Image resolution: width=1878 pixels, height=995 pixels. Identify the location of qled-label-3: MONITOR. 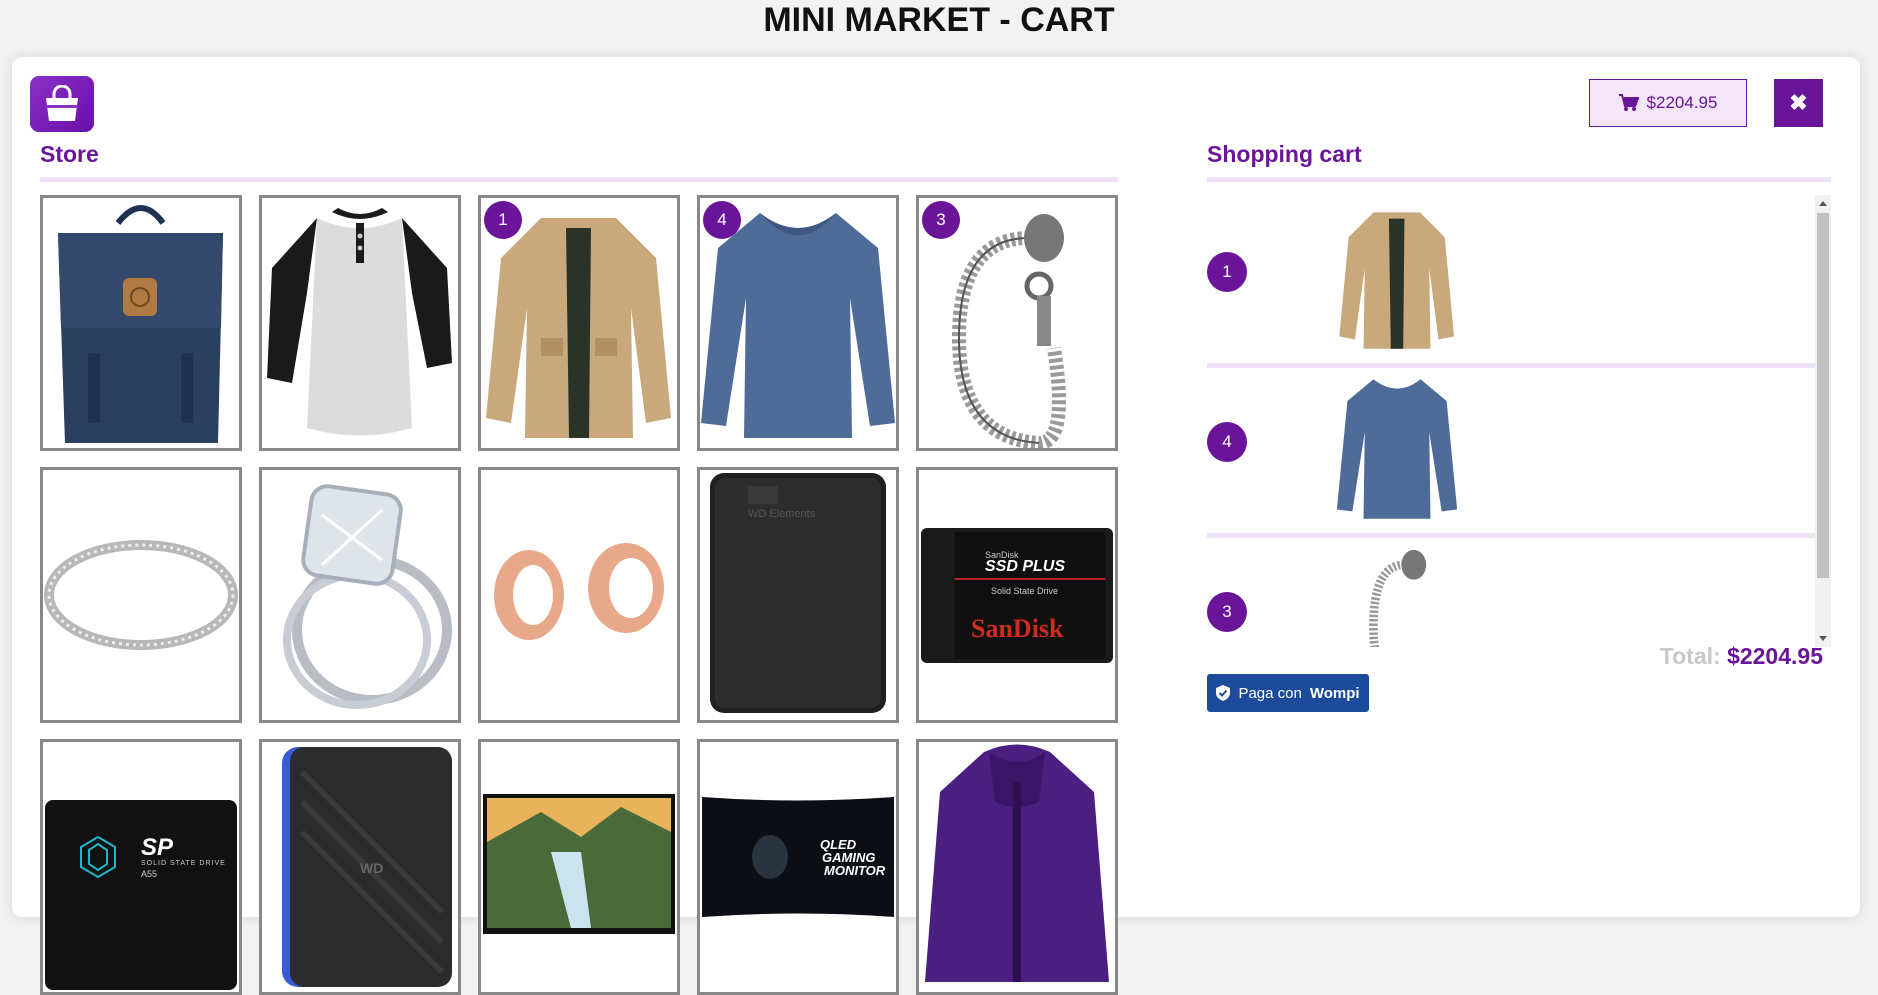
(855, 870).